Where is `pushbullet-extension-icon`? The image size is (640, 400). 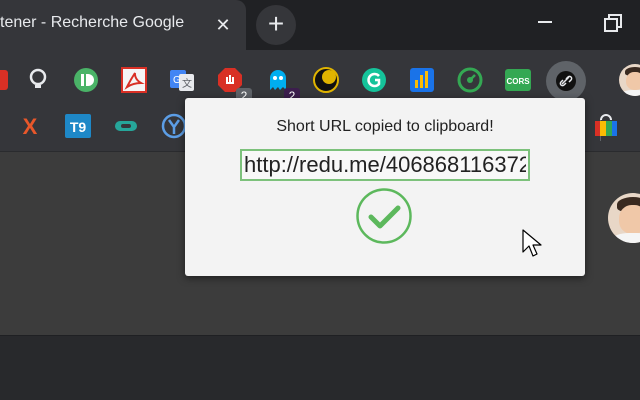 pushbullet-extension-icon is located at coordinates (86, 80).